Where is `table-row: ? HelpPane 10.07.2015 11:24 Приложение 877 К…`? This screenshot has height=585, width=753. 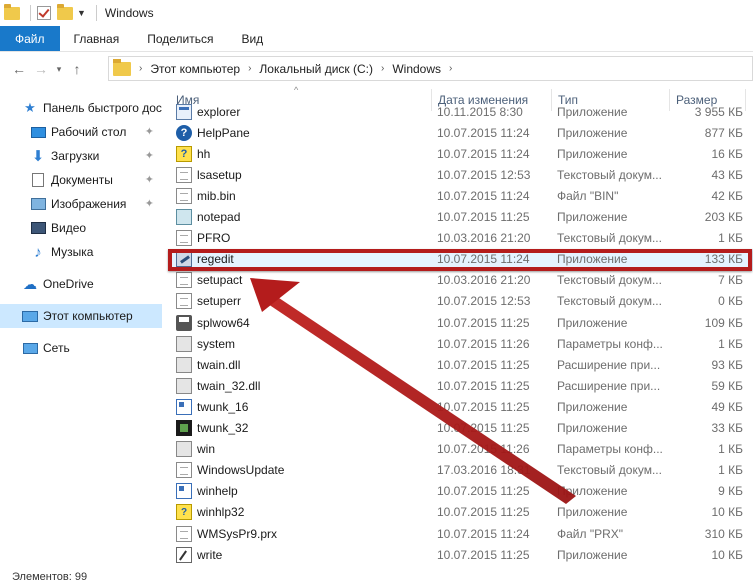 table-row: ? HelpPane 10.07.2015 11:24 Приложение 877 К… is located at coordinates (461, 132).